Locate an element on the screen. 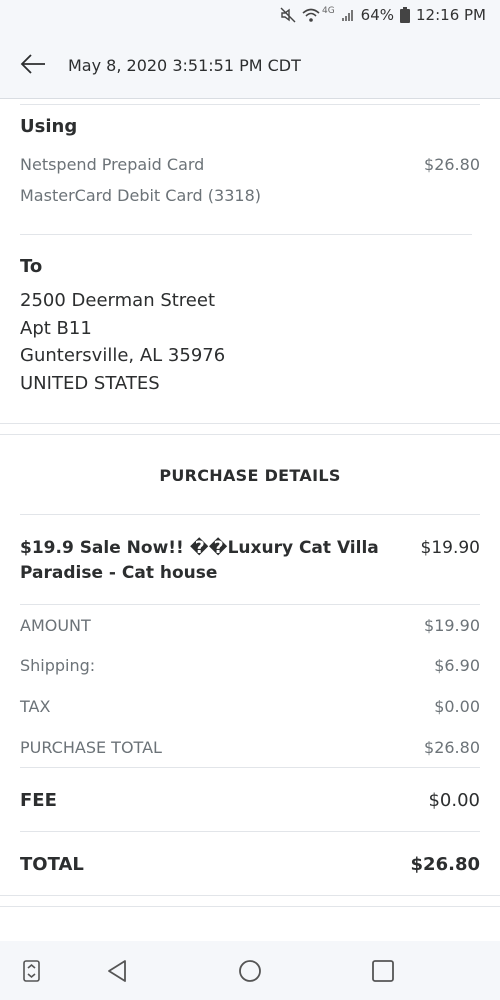 This screenshot has width=500, height=1000. battery-icon is located at coordinates (405, 15).